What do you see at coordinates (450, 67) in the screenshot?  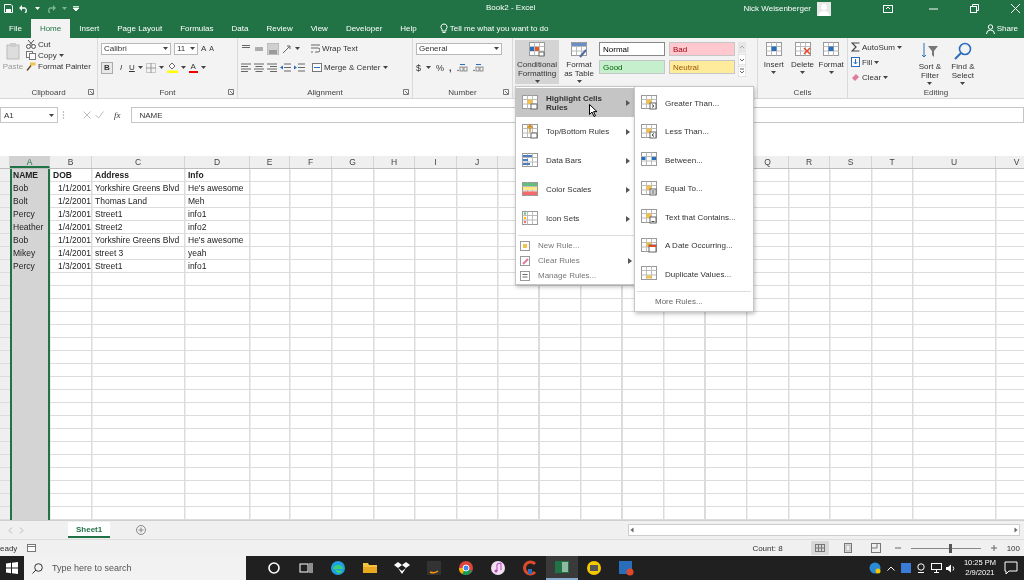 I see `comma-button: ,` at bounding box center [450, 67].